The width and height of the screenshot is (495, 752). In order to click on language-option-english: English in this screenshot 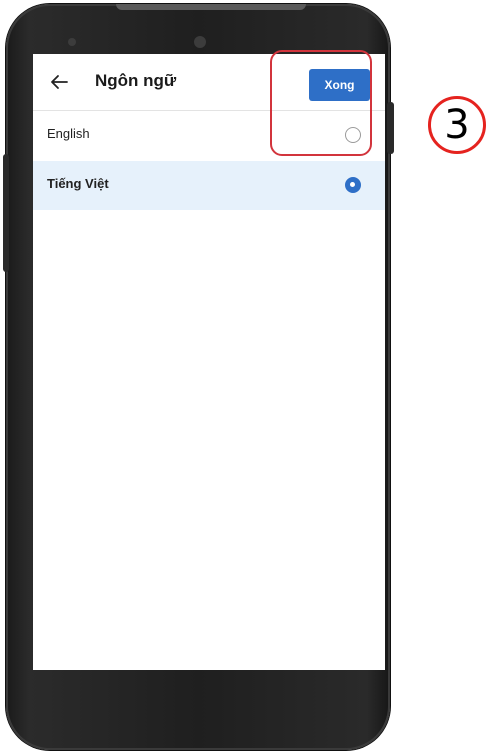, I will do `click(209, 135)`.